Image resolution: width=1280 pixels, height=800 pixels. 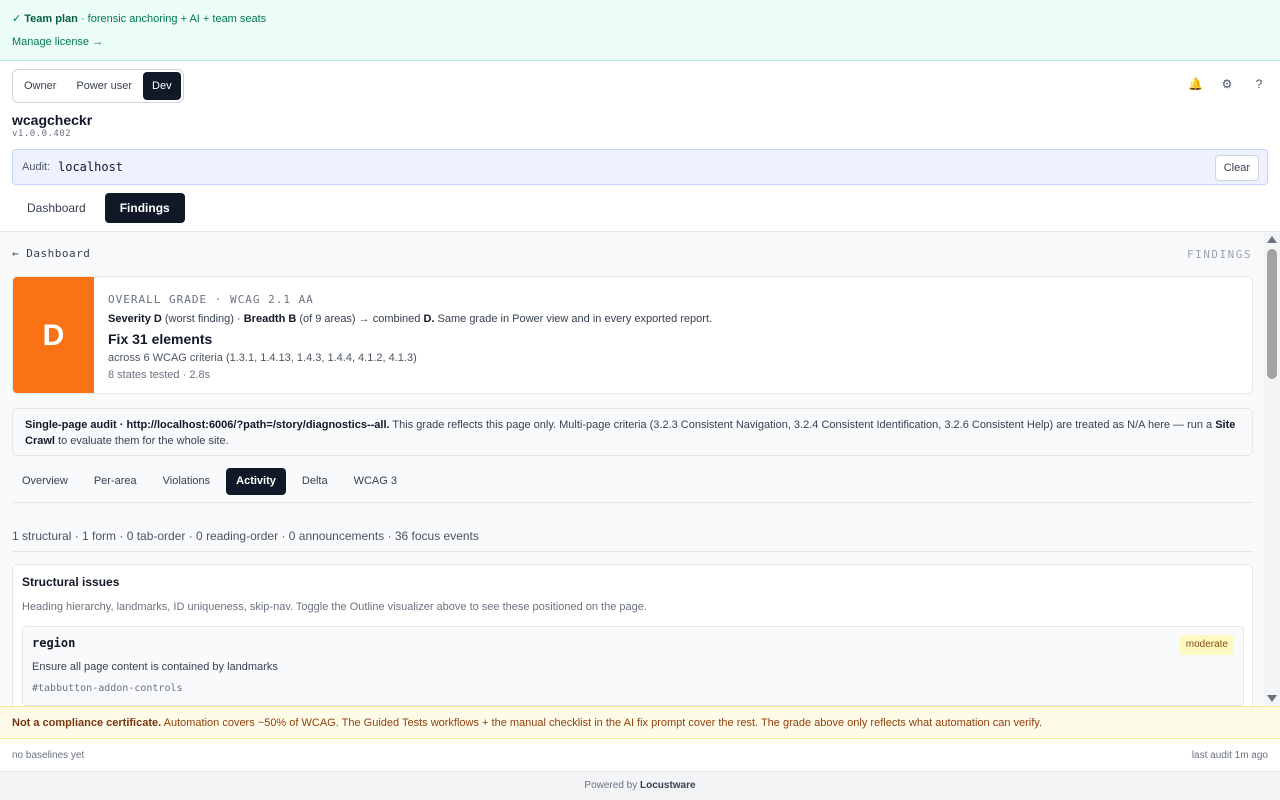 What do you see at coordinates (1259, 84) in the screenshot?
I see `help-icon: ?` at bounding box center [1259, 84].